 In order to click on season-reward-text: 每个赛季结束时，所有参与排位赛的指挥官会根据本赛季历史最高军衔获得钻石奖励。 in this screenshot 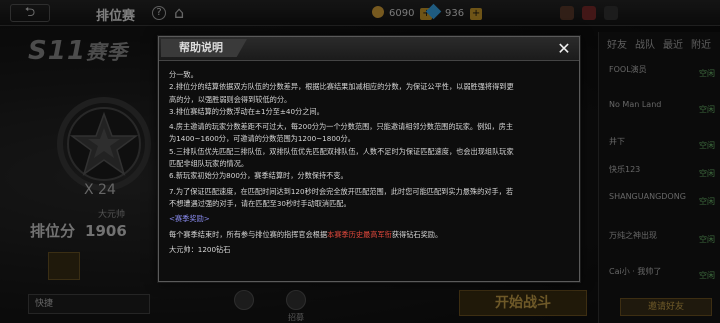, I will do `click(369, 235)`.